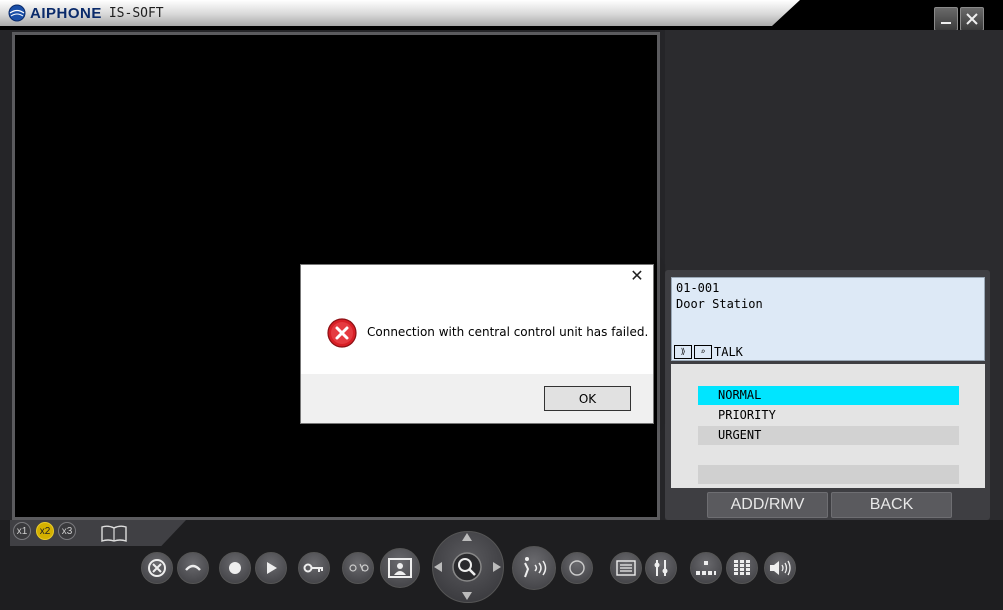  I want to click on zoom-x3-button: x3, so click(67, 531).